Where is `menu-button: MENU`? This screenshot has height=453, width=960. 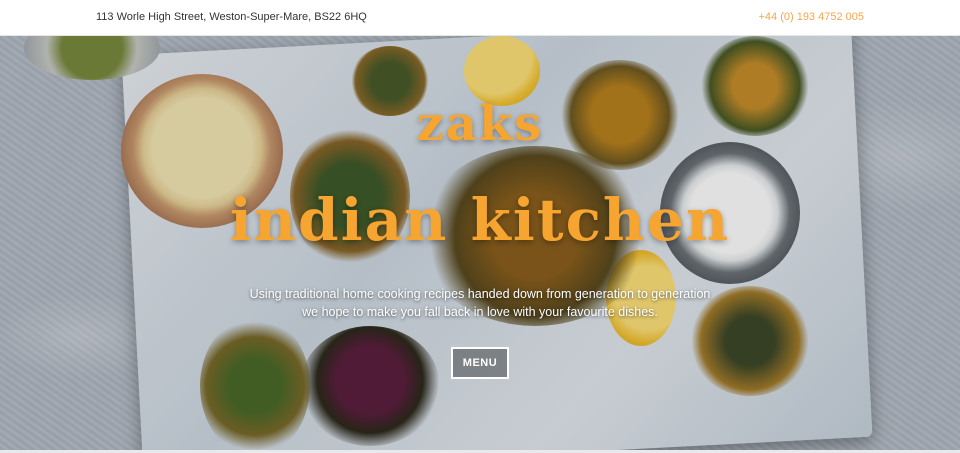 menu-button: MENU is located at coordinates (480, 363).